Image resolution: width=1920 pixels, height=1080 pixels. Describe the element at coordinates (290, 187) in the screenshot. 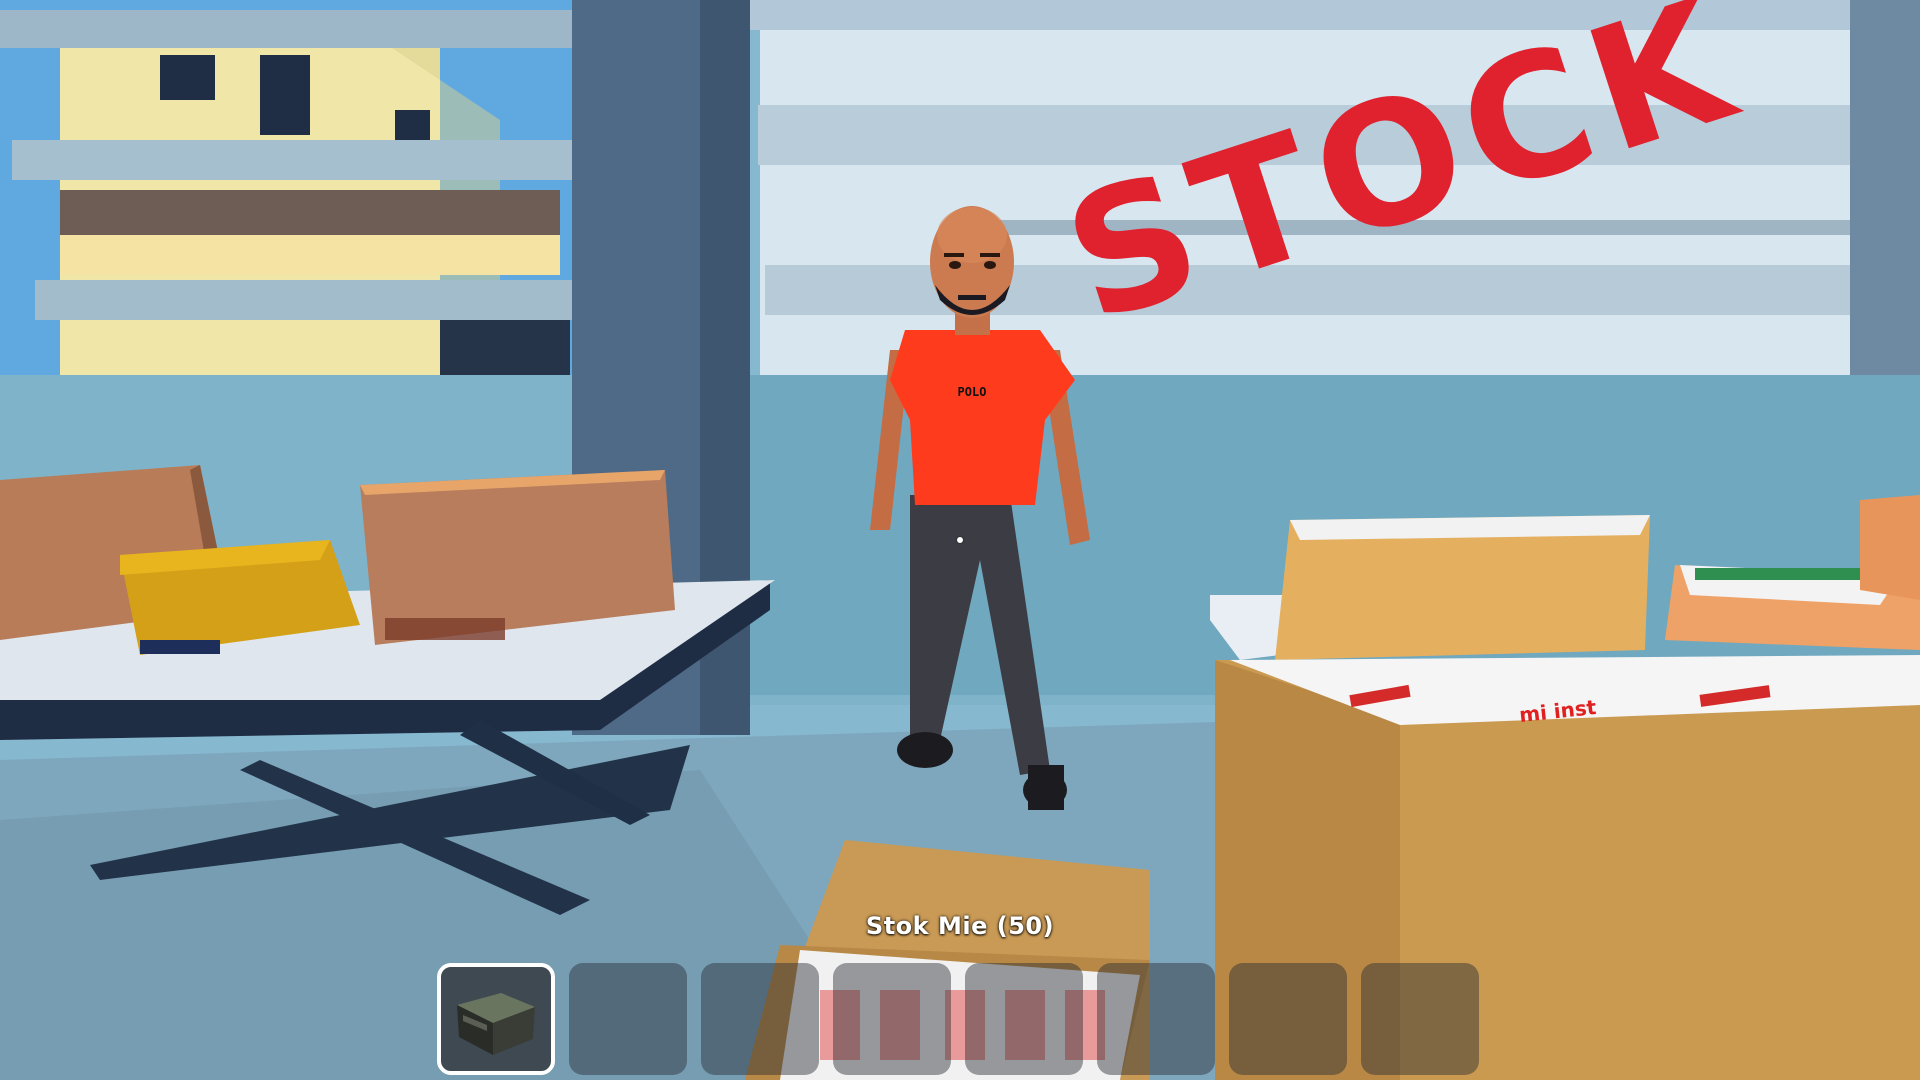

I see `left-window` at that location.